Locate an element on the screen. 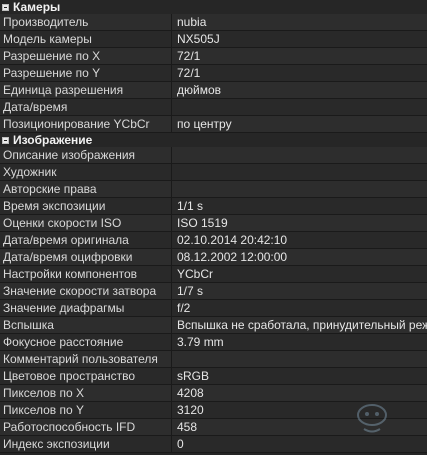 Image resolution: width=427 pixels, height=455 pixels. watermark-logo-icon is located at coordinates (372, 418).